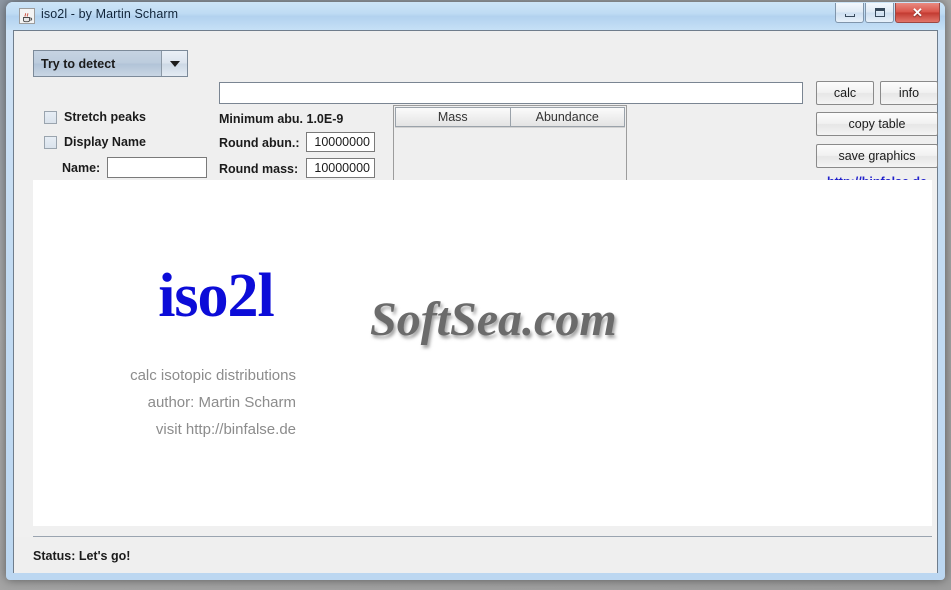 Image resolution: width=951 pixels, height=590 pixels. What do you see at coordinates (877, 156) in the screenshot?
I see `save-graphics-button: save graphics` at bounding box center [877, 156].